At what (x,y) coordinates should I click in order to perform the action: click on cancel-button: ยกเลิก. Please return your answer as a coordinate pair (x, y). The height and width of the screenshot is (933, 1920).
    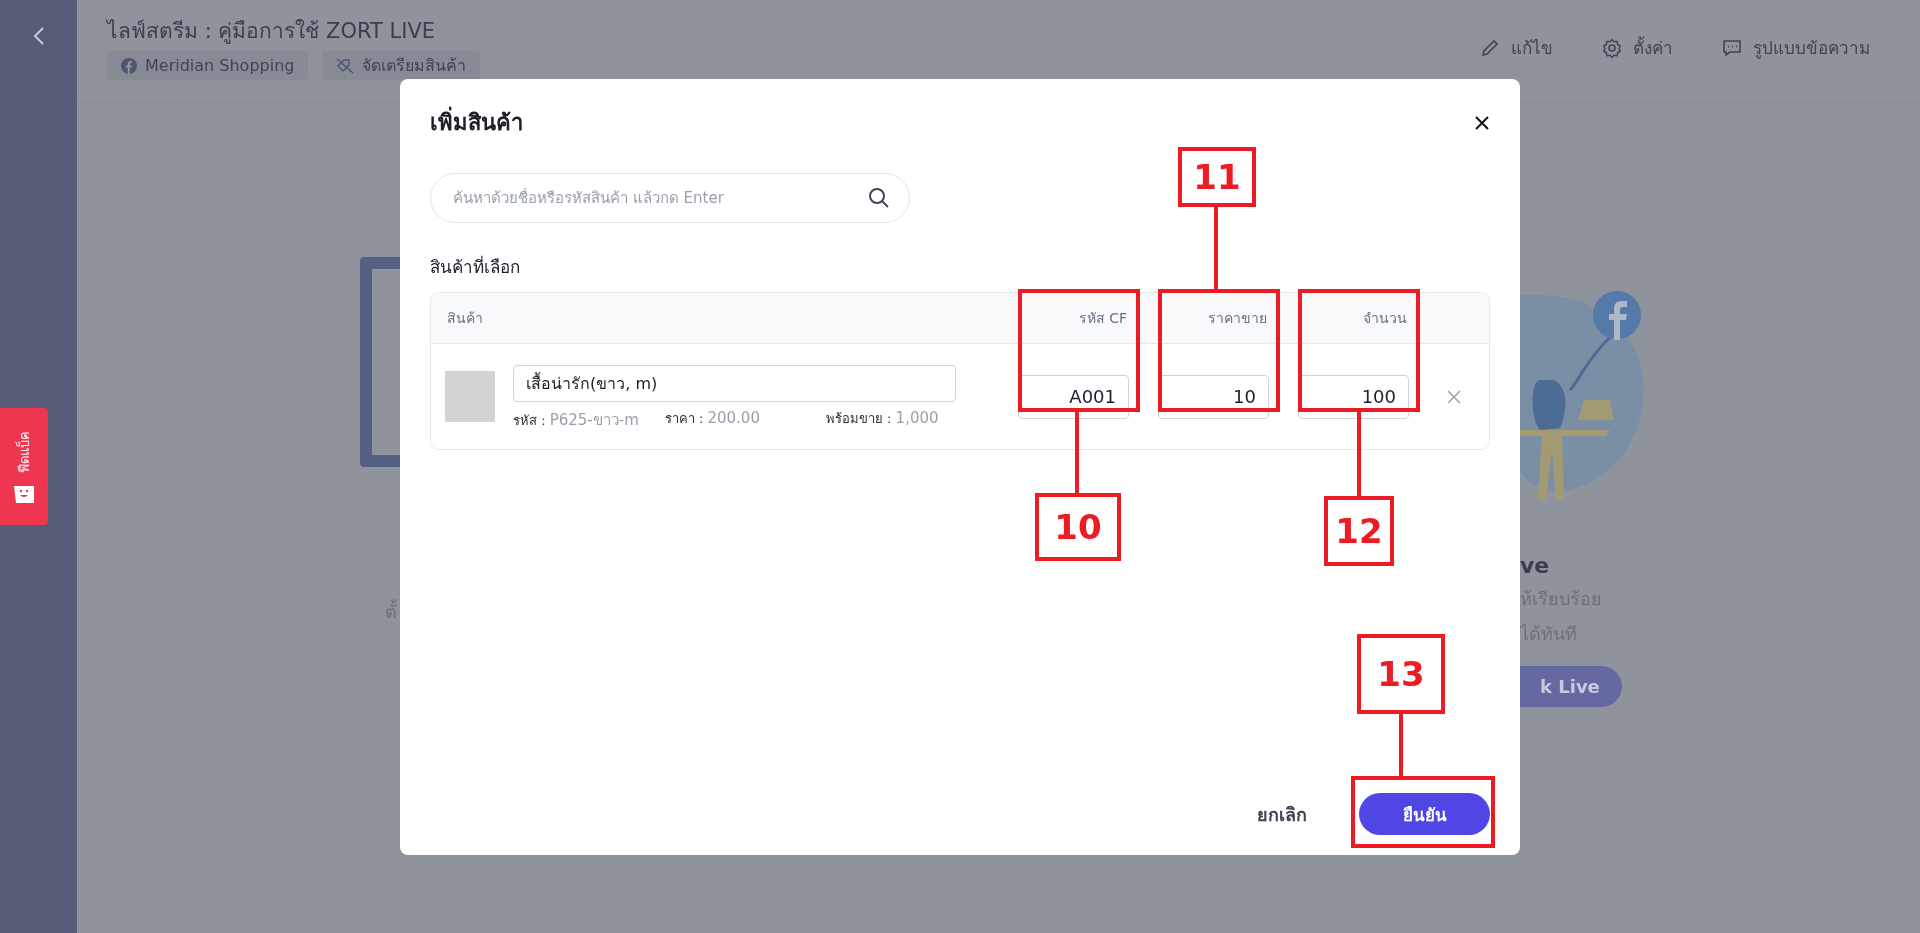
    Looking at the image, I should click on (1282, 814).